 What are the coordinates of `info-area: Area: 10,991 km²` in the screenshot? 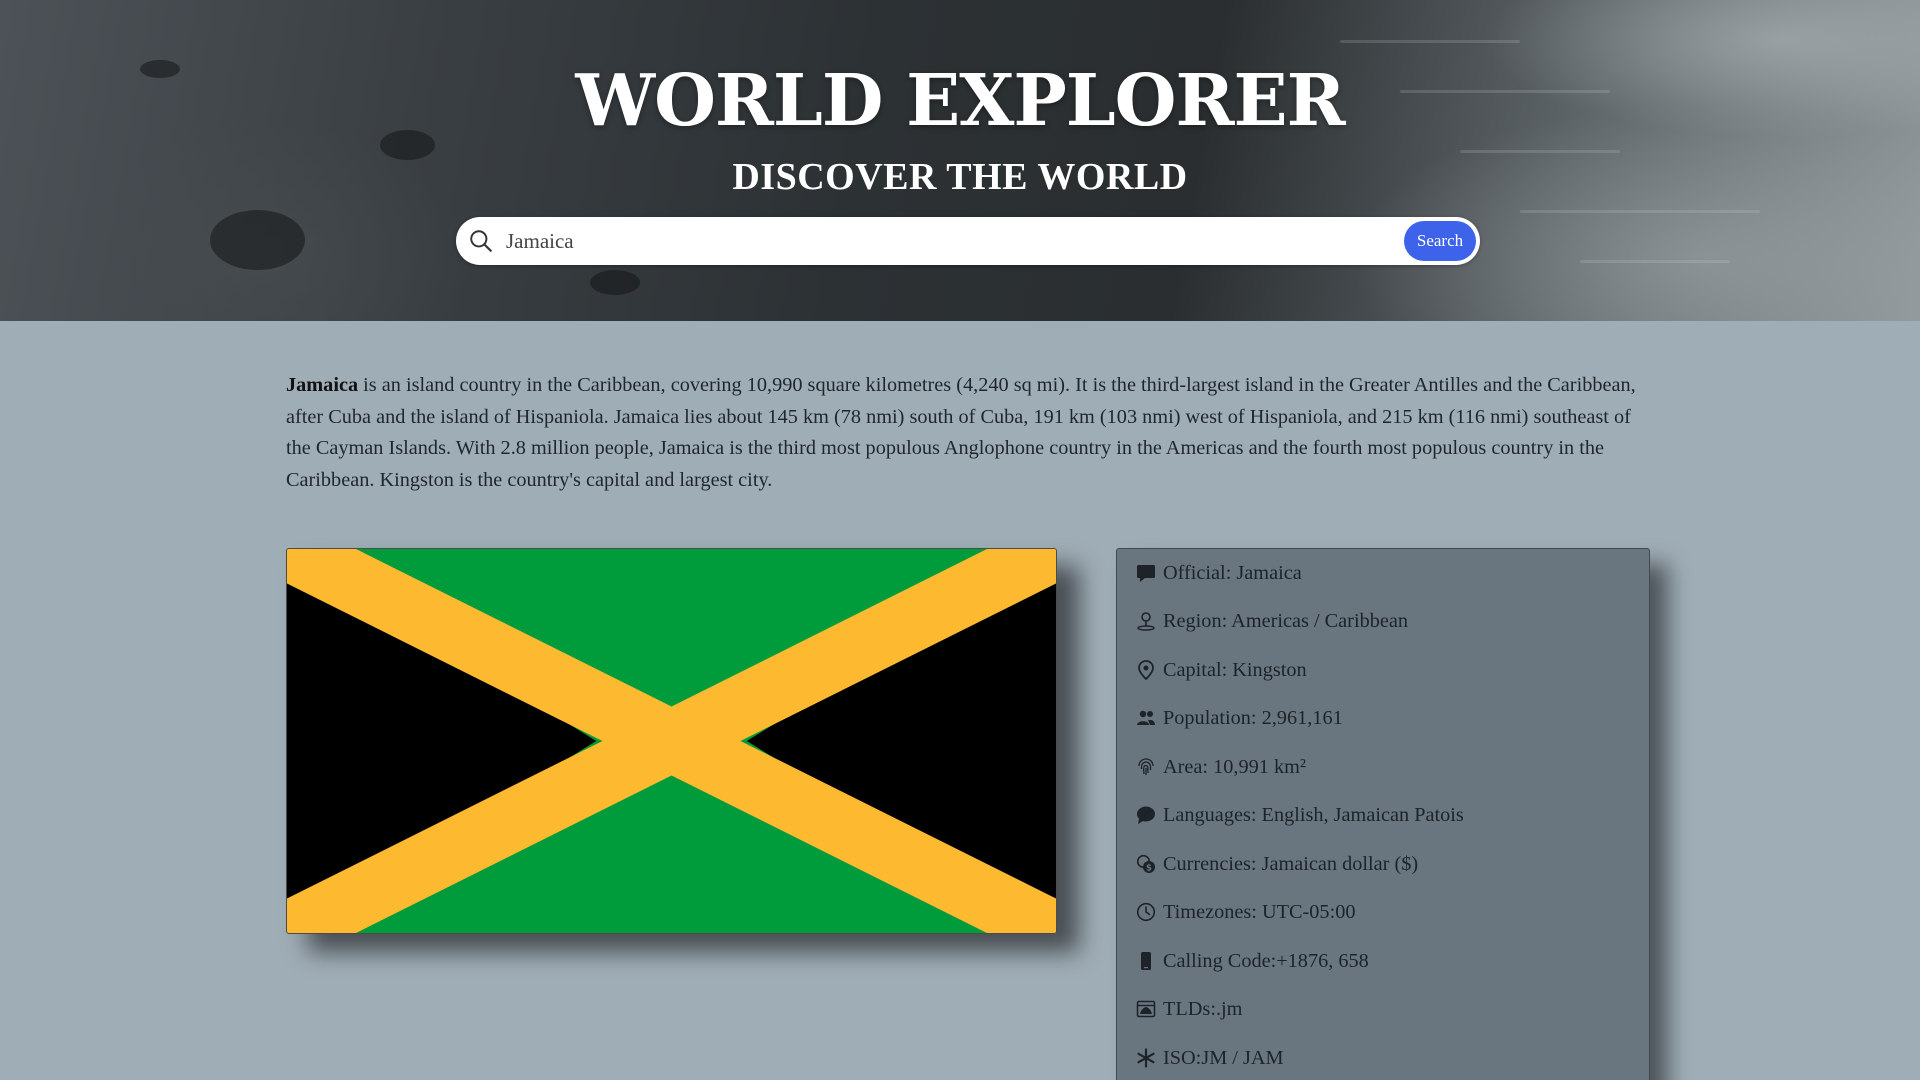 It's located at (1220, 767).